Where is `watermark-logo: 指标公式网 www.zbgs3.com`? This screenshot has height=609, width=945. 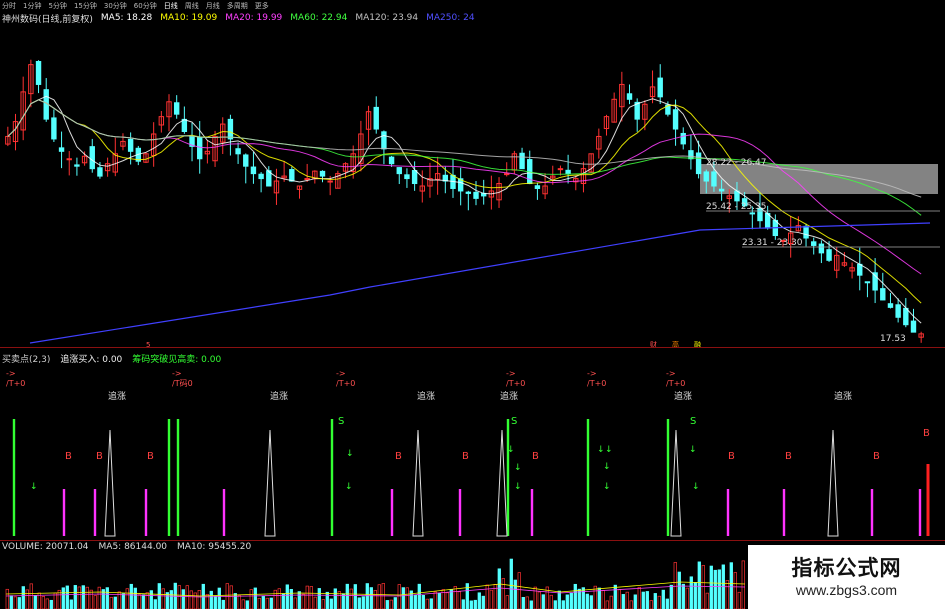 watermark-logo: 指标公式网 www.zbgs3.com is located at coordinates (846, 577).